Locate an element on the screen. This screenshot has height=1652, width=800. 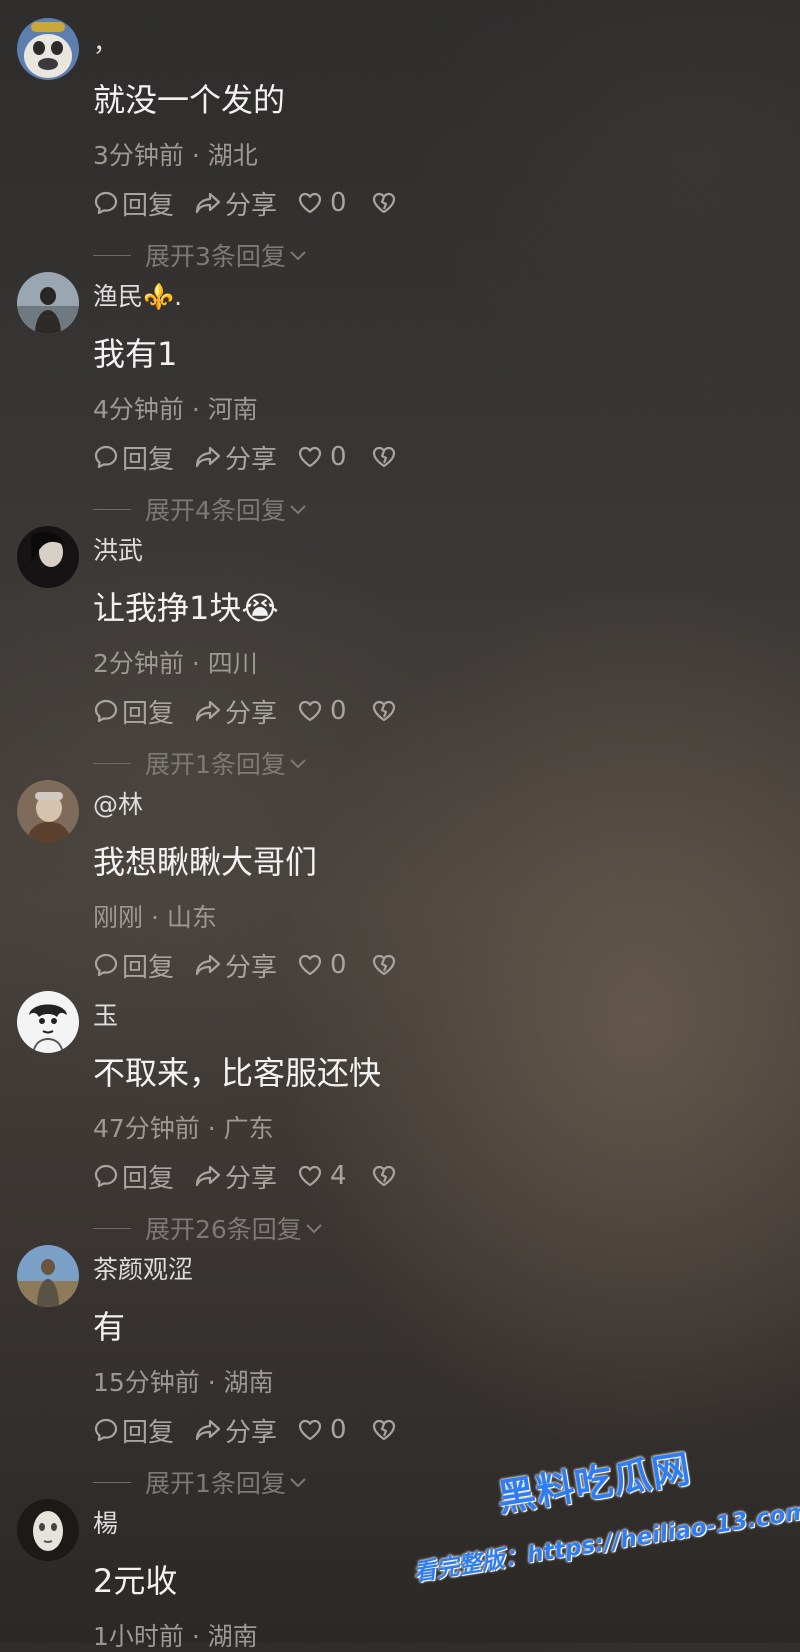
comment-username: 洪武 is located at coordinates (118, 551).